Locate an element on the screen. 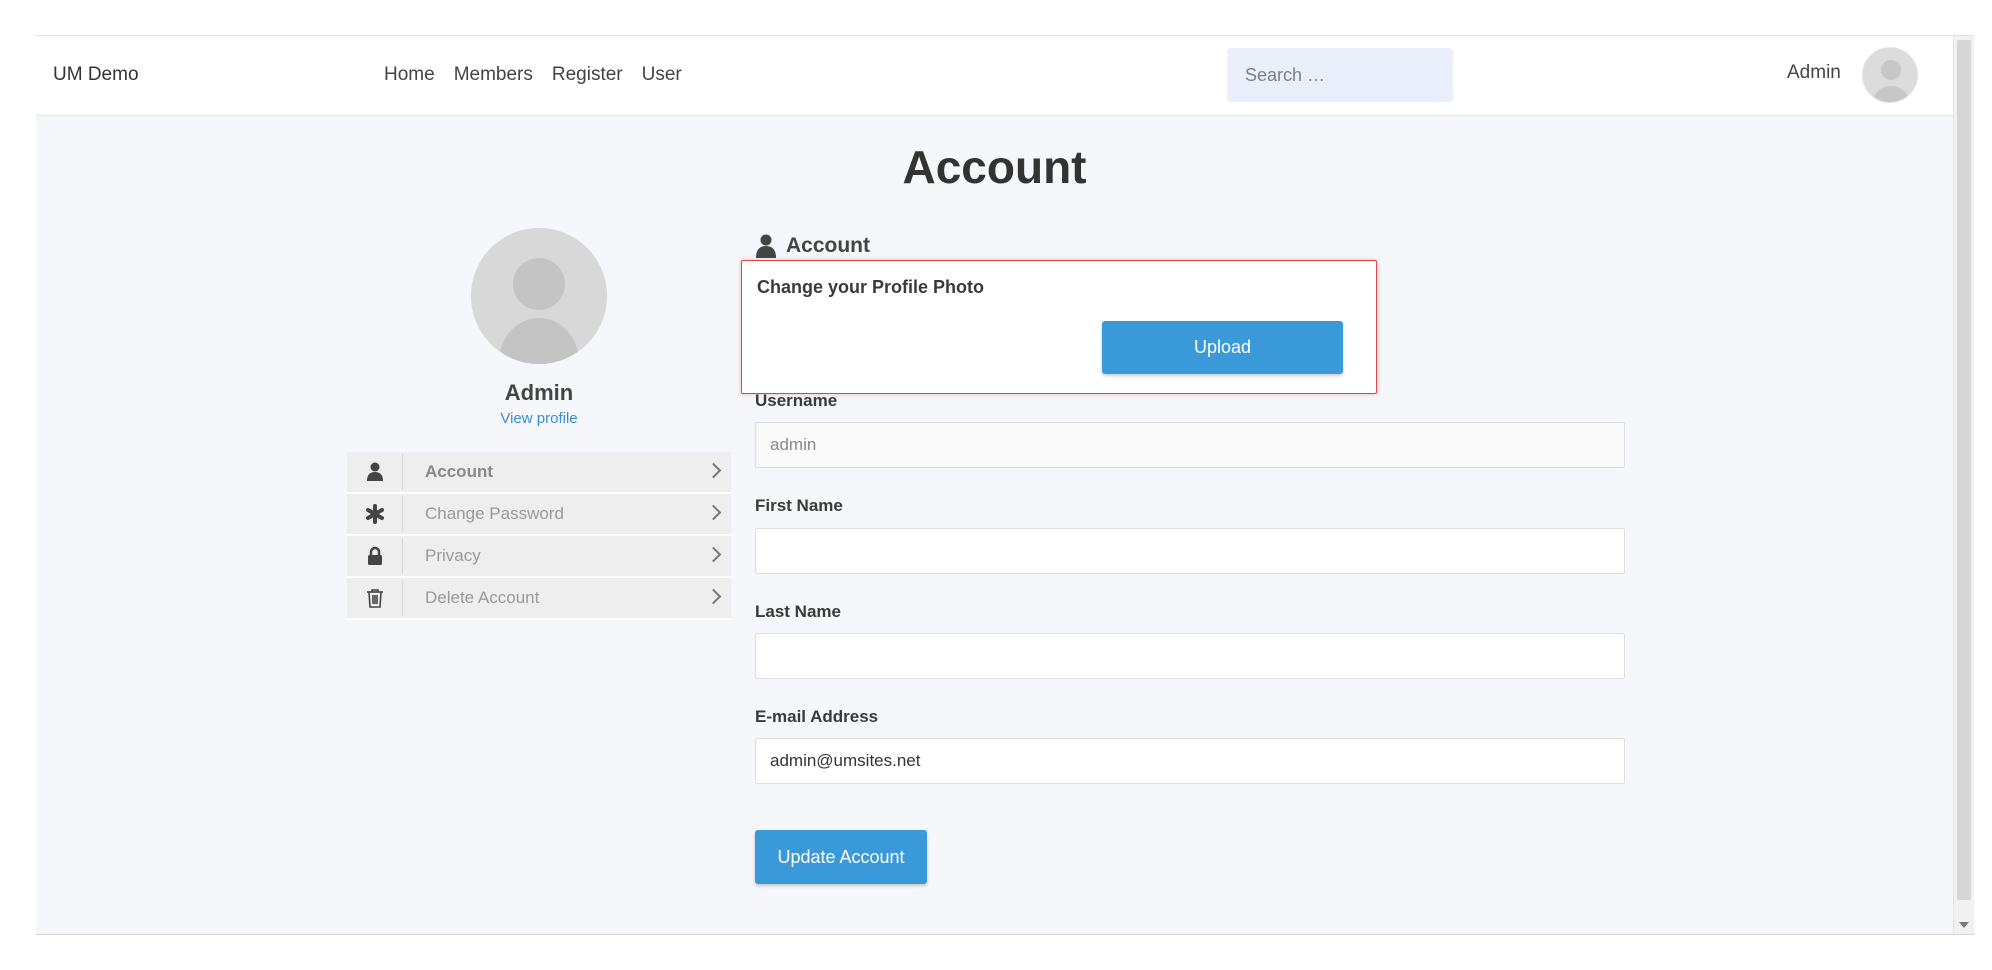 The image size is (1992, 970). scrollbar-thumb is located at coordinates (1964, 470).